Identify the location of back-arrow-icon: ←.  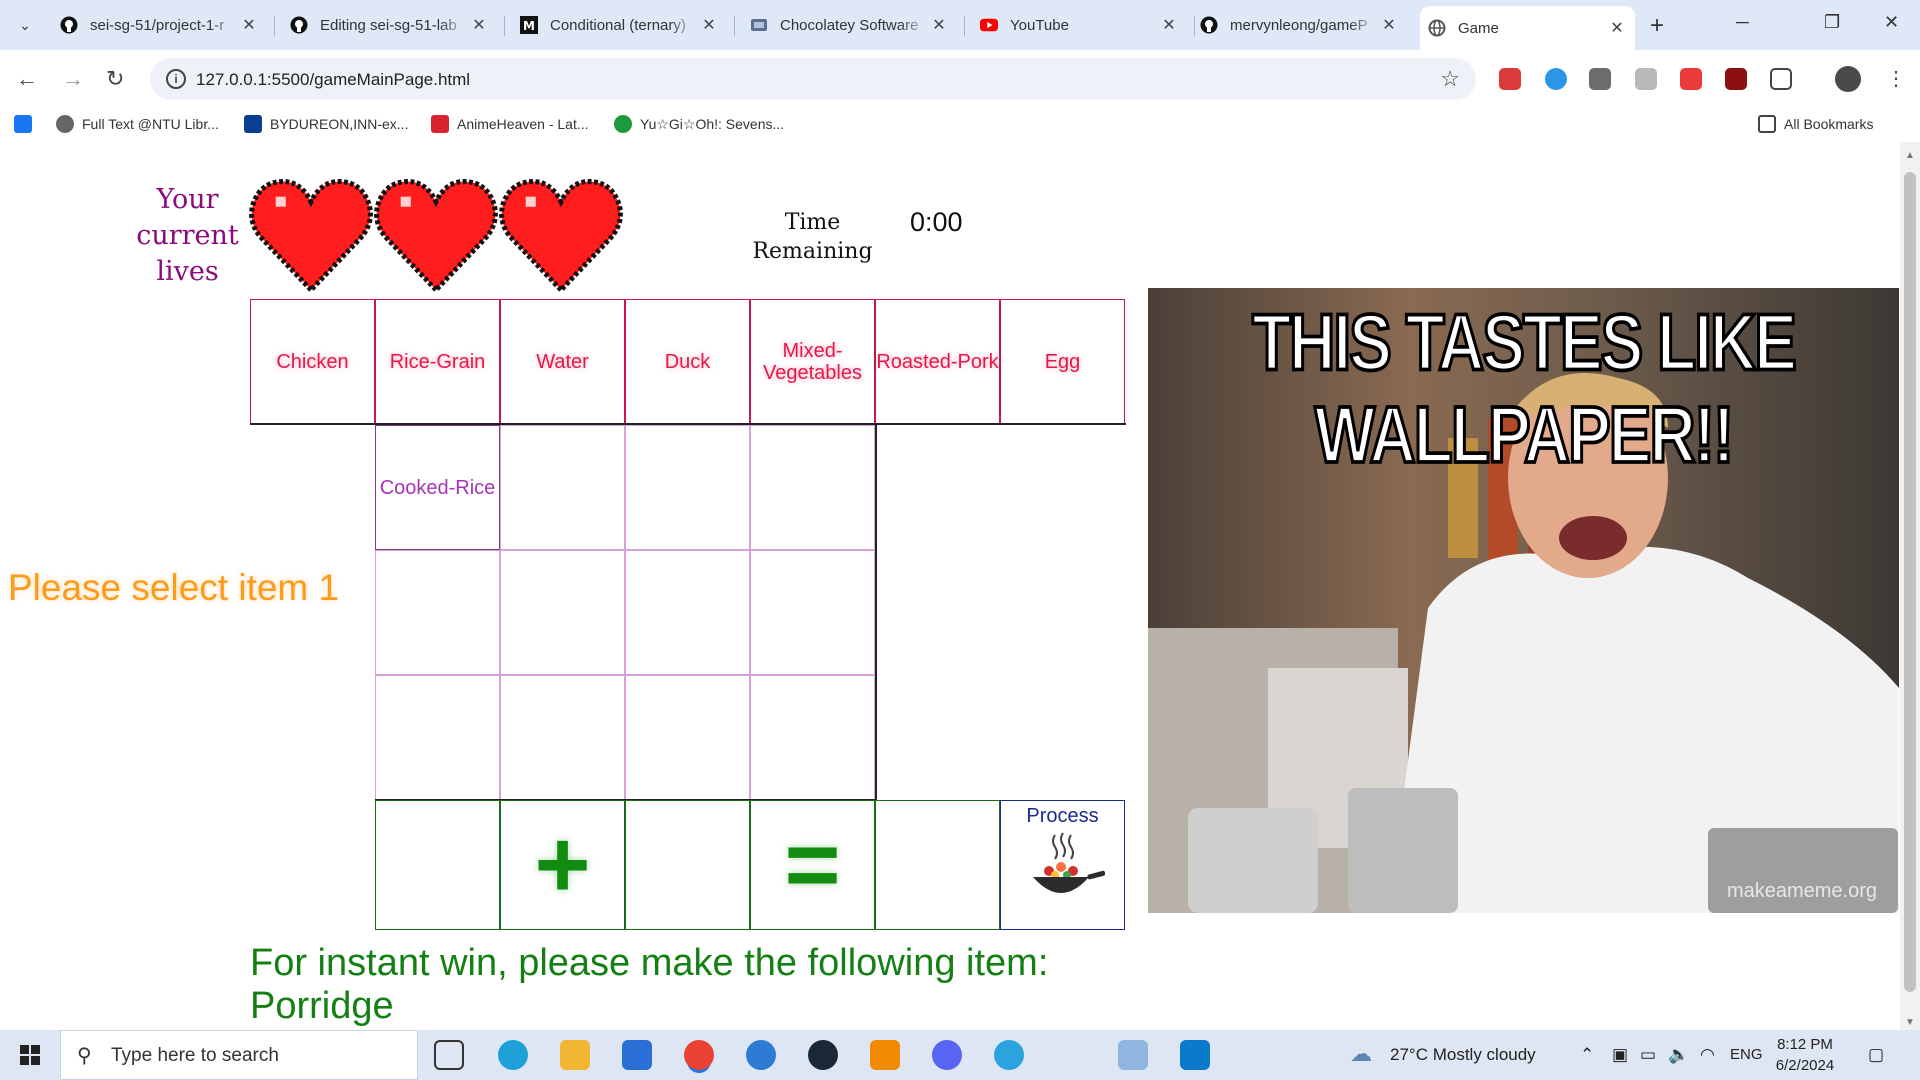
(27, 79).